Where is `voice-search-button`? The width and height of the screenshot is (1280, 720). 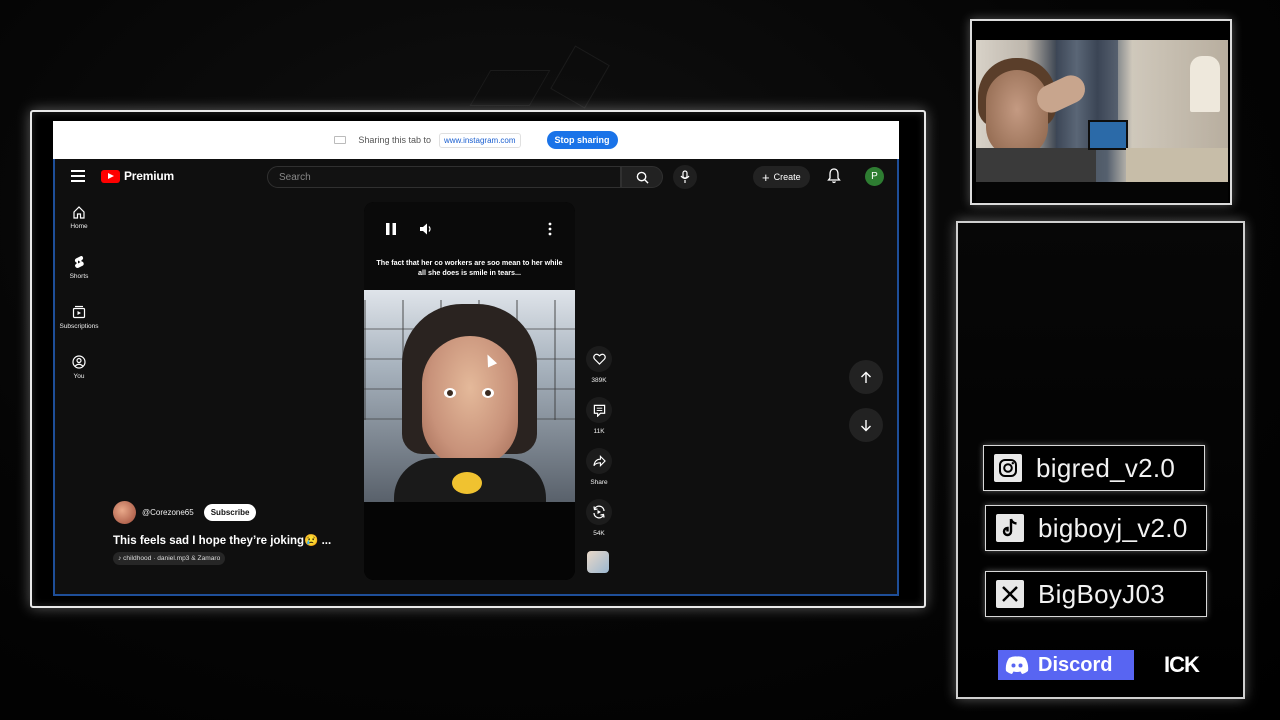 voice-search-button is located at coordinates (685, 177).